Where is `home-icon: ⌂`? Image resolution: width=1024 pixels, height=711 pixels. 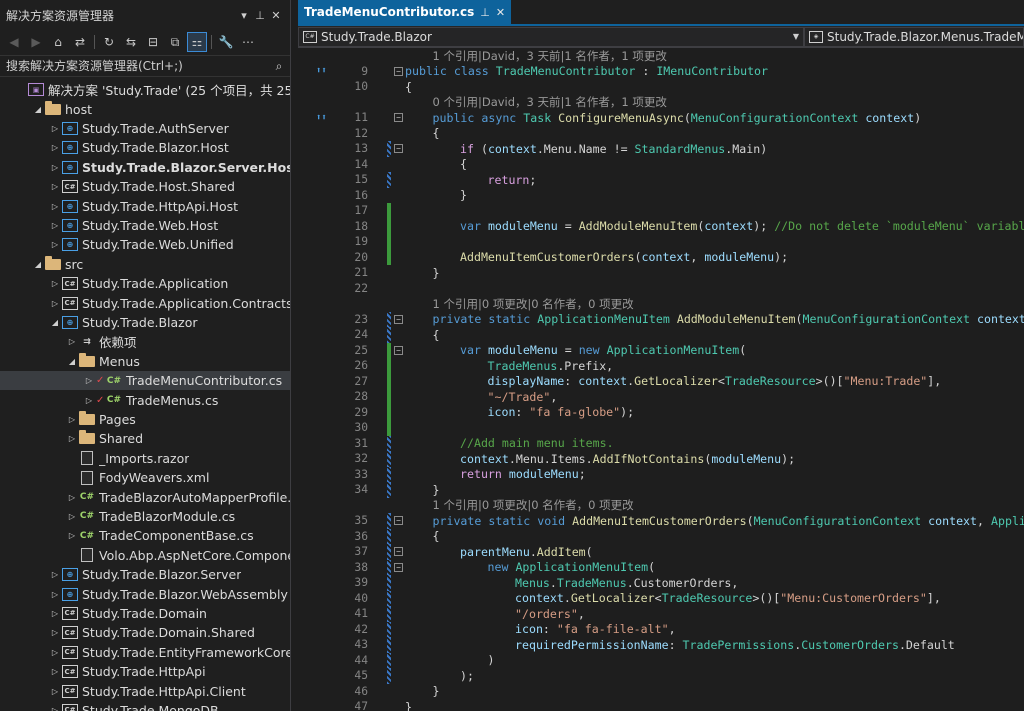 home-icon: ⌂ is located at coordinates (58, 42).